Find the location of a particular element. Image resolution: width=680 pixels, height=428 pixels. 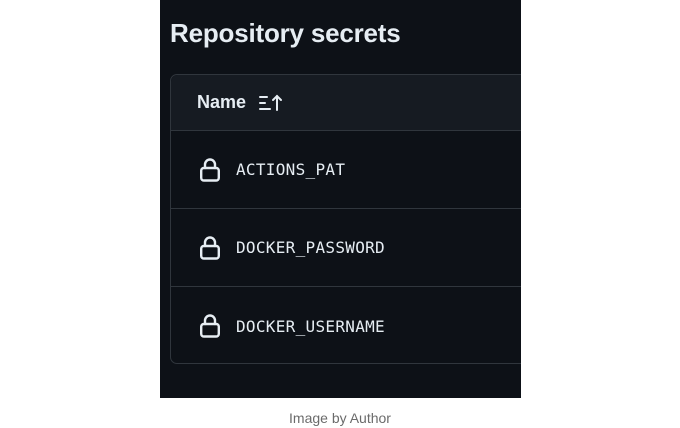

column-header-name: Name is located at coordinates (222, 102).